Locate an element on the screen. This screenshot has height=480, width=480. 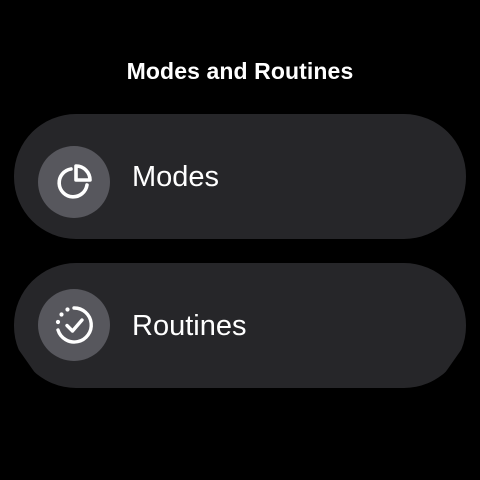
modes-pie-icon is located at coordinates (74, 181).